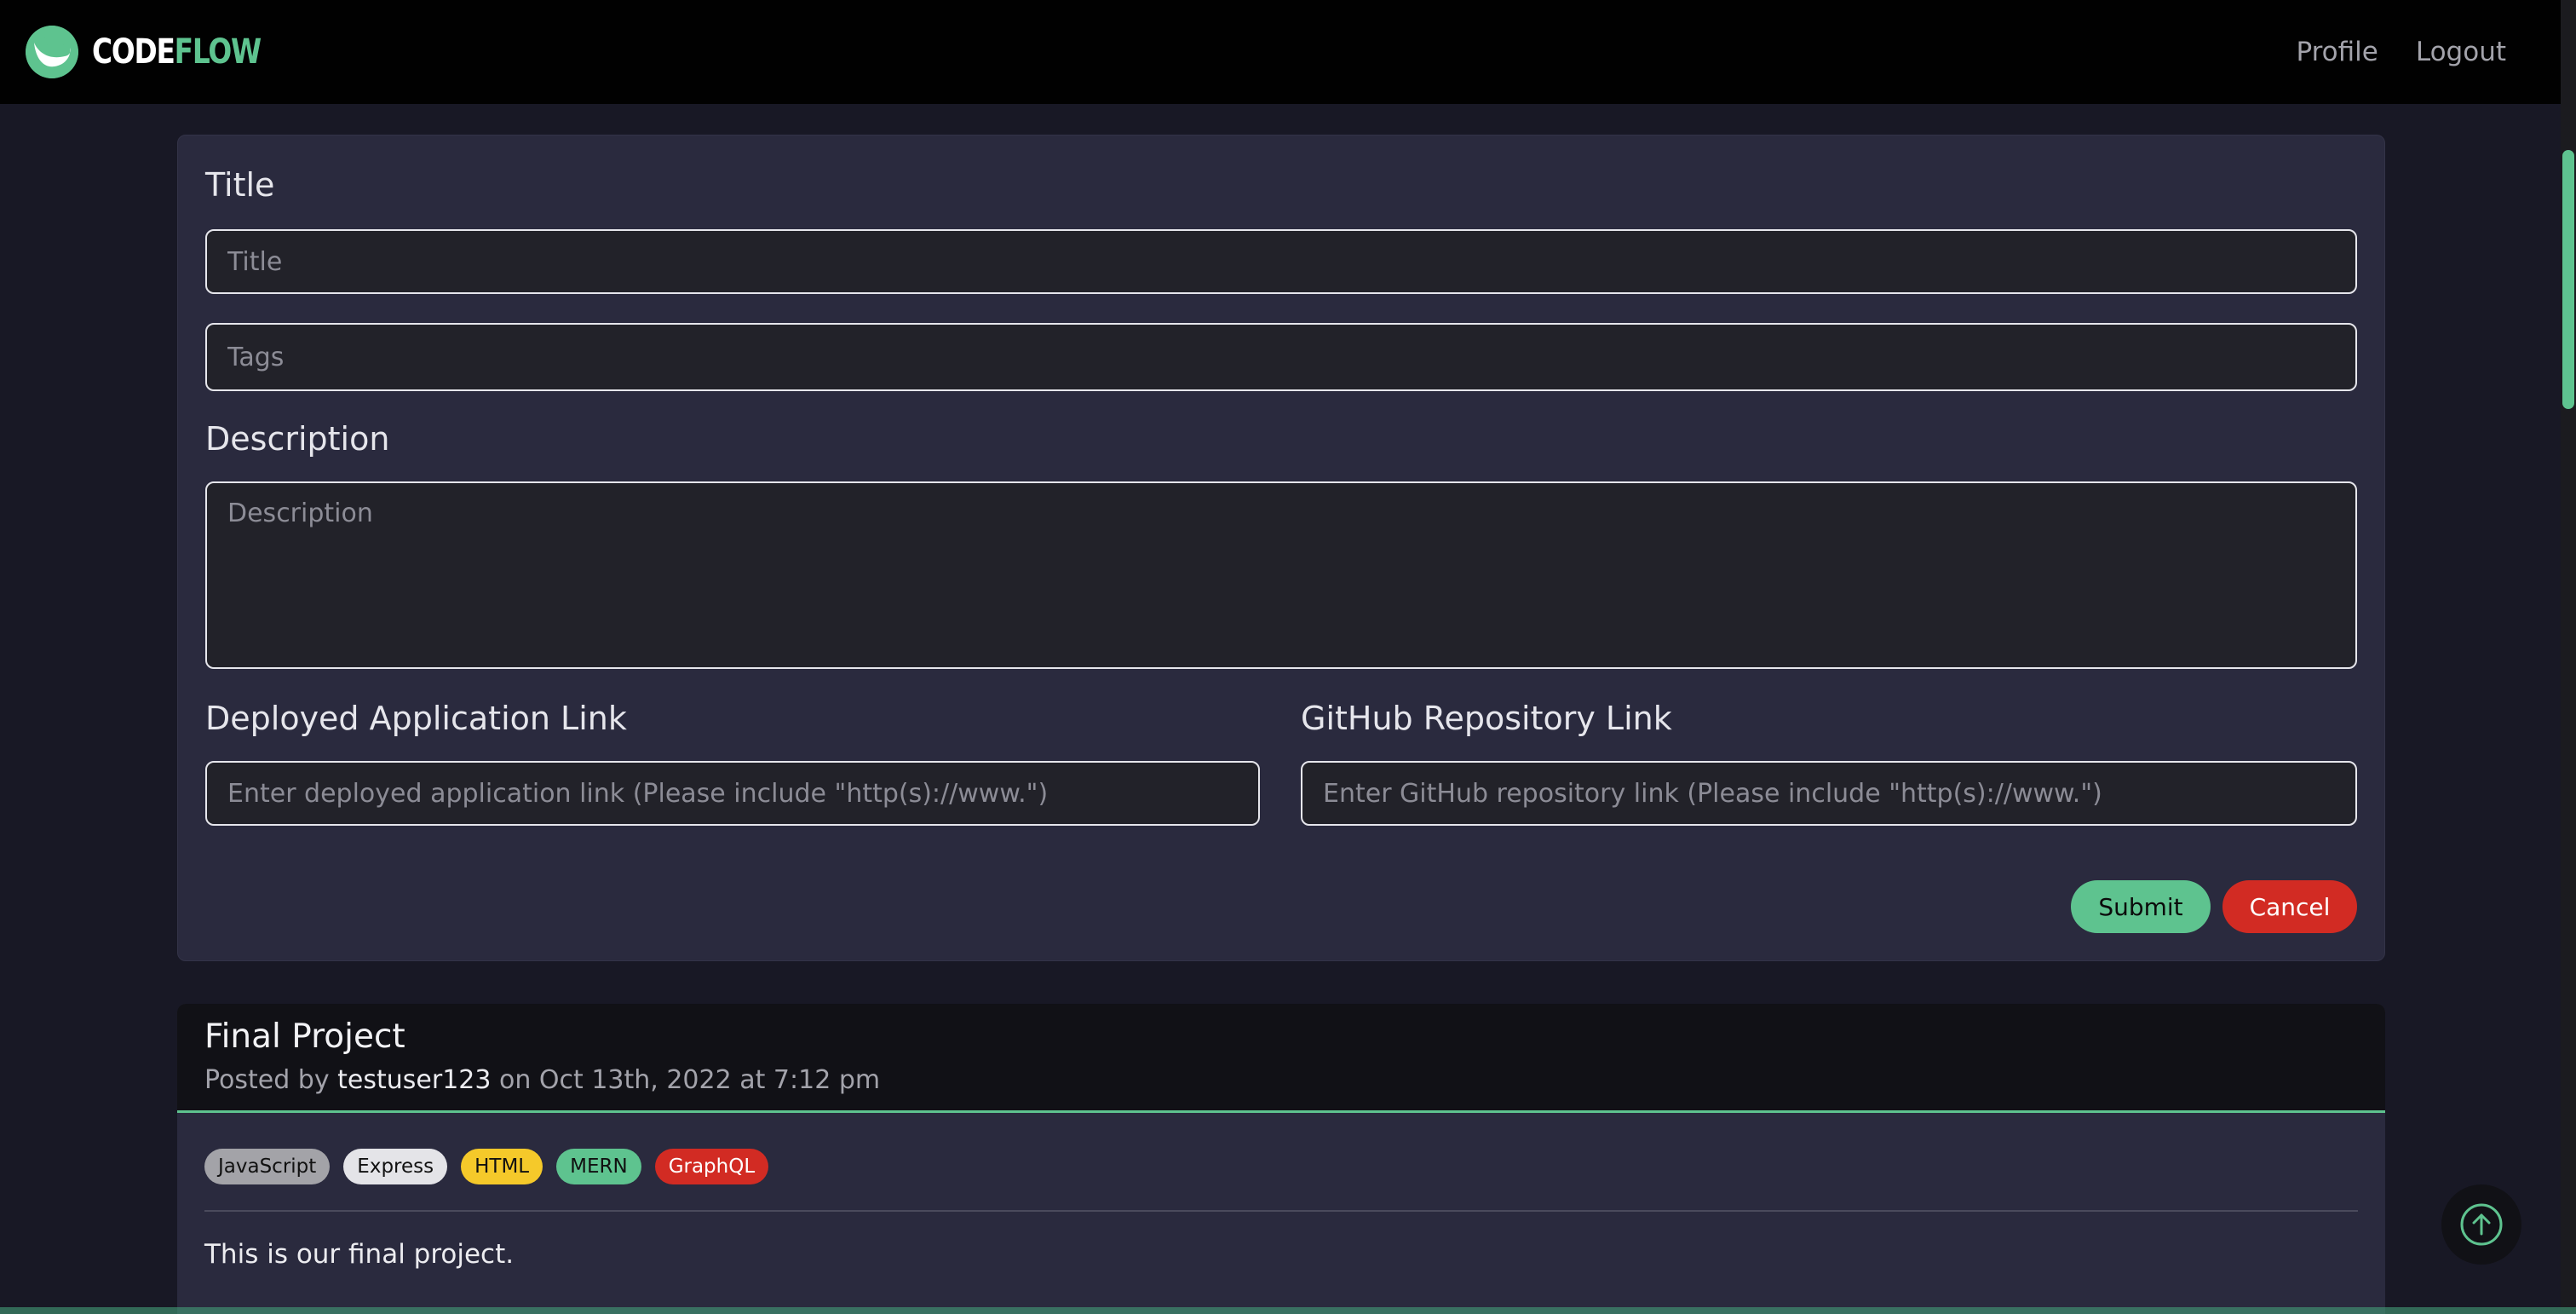 Image resolution: width=2576 pixels, height=1314 pixels. I want to click on deployed-link-label: Deployed Application Link, so click(416, 719).